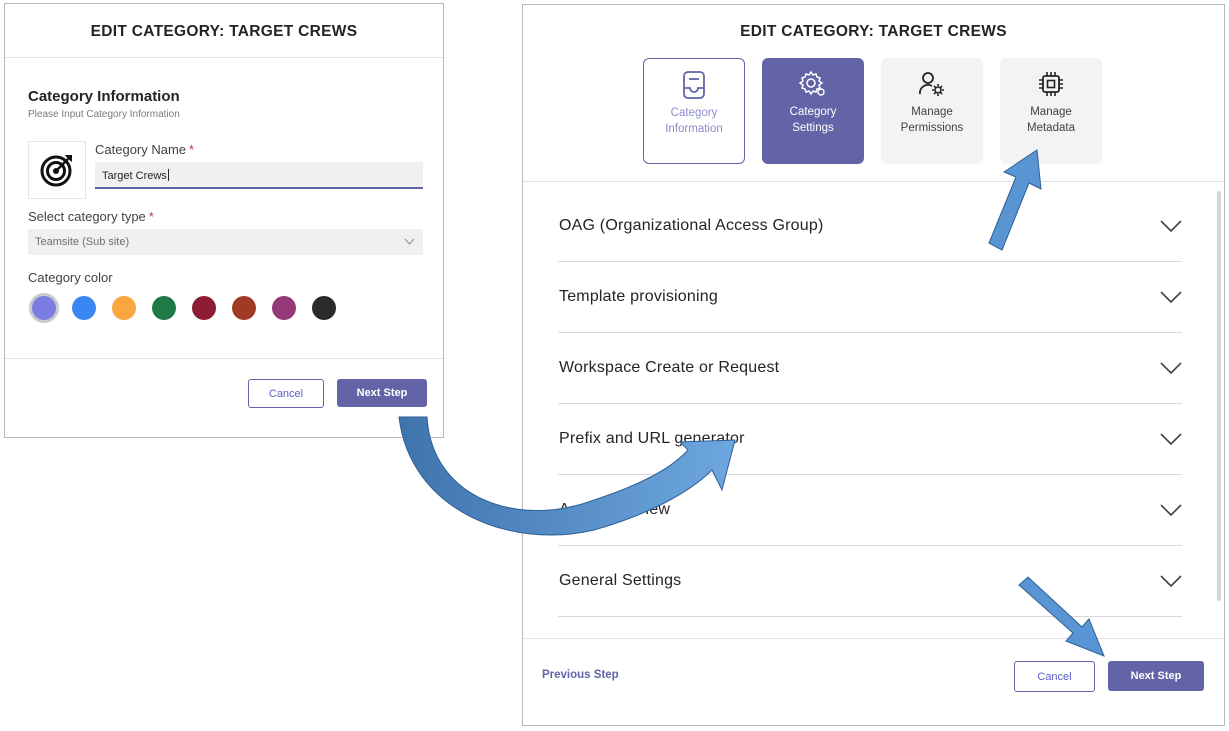 Image resolution: width=1229 pixels, height=731 pixels. I want to click on step-manage-permissions: Manage Permissions, so click(932, 111).